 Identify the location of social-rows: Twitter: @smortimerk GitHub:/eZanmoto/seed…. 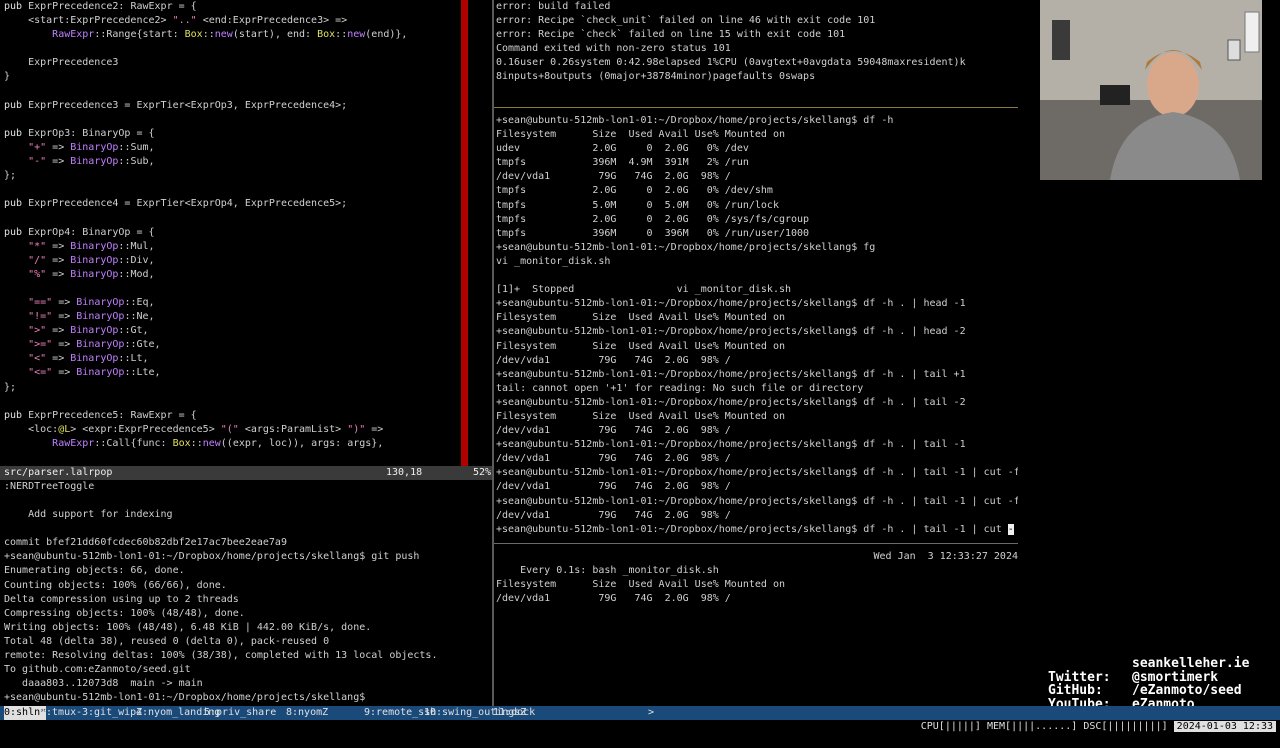
(1148, 690).